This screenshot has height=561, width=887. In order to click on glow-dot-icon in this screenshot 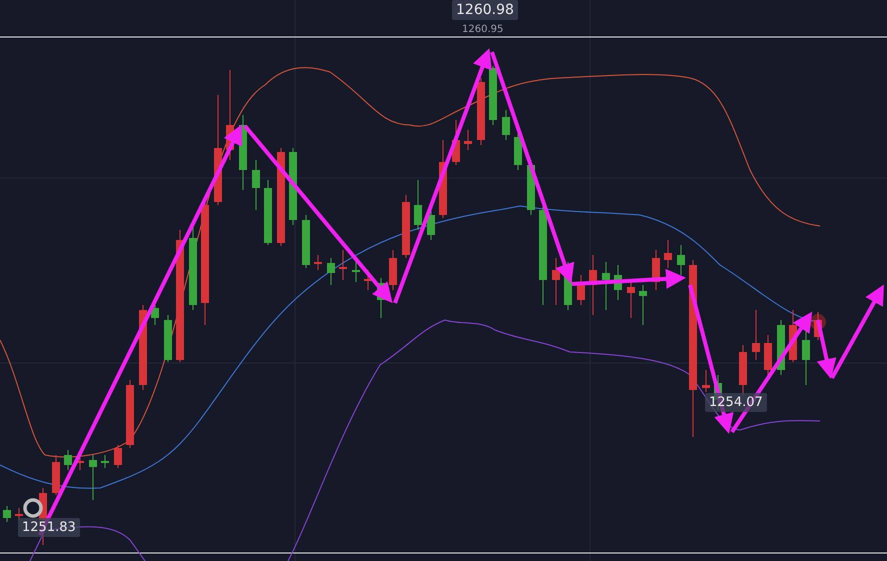, I will do `click(818, 322)`.